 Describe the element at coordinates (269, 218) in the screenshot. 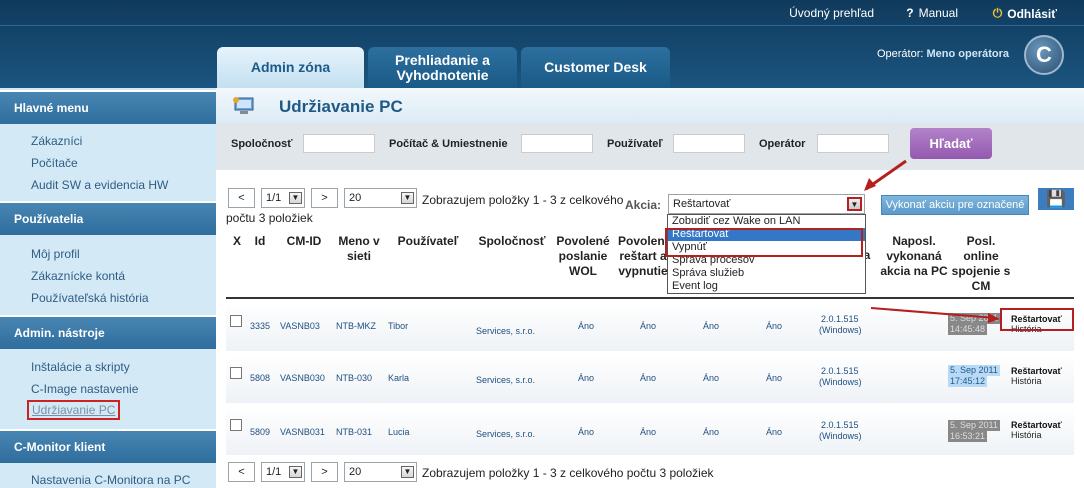

I see `pager-info-continued: počtu 3 položiek` at that location.